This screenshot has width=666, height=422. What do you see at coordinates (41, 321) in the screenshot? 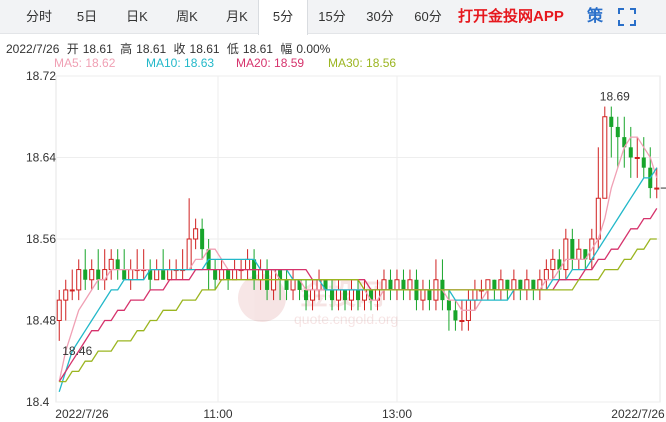
I see `y-tick-label: 18.48` at bounding box center [41, 321].